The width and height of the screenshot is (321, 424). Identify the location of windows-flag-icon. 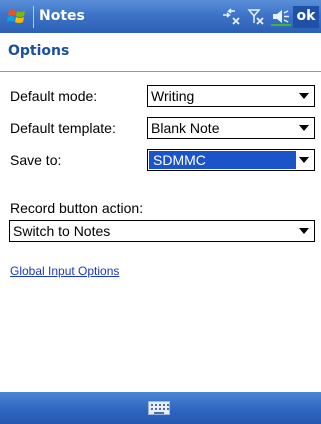
(17, 17).